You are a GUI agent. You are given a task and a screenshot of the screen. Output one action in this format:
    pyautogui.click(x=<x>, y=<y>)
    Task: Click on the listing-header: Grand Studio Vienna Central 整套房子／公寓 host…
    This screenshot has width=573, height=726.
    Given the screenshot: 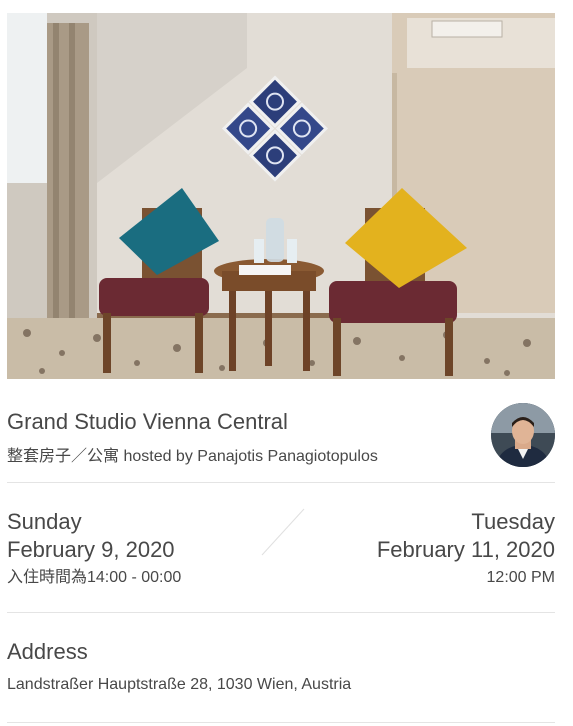 What is the action you would take?
    pyautogui.click(x=281, y=443)
    